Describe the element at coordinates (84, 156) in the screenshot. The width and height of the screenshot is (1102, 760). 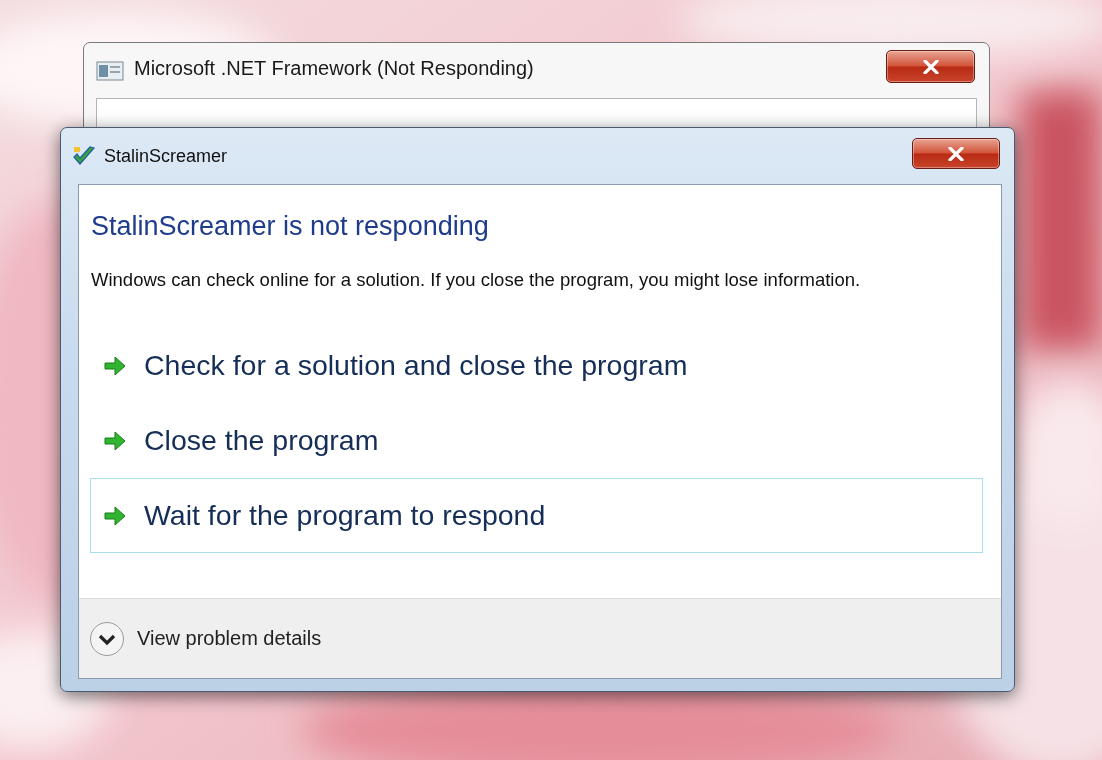
I see `tick-icon` at that location.